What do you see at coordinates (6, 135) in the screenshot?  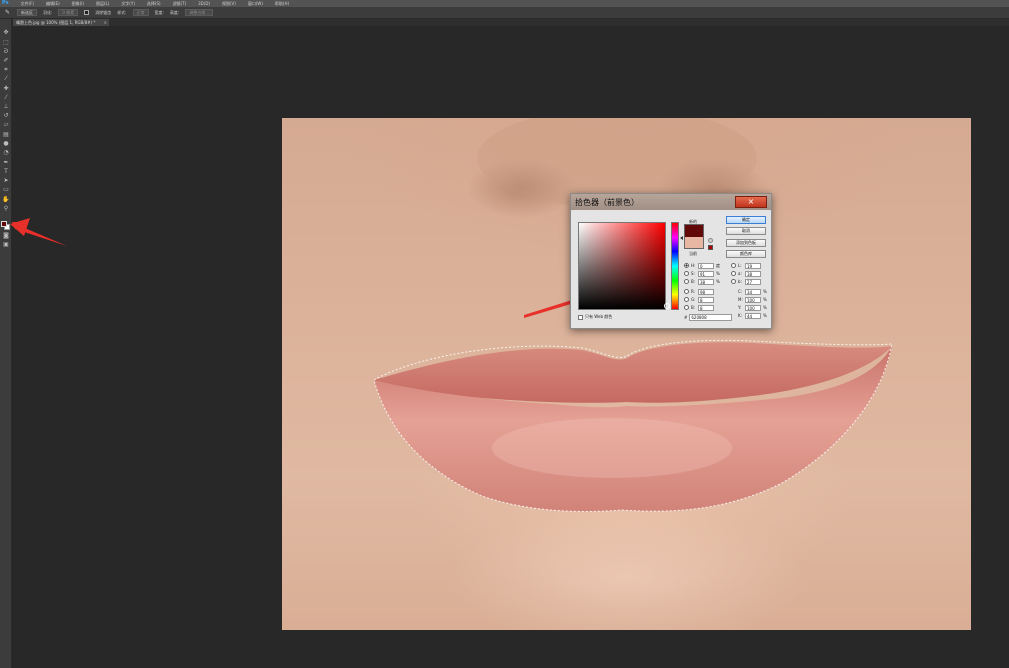 I see `gradient-tool-icon: ▤` at bounding box center [6, 135].